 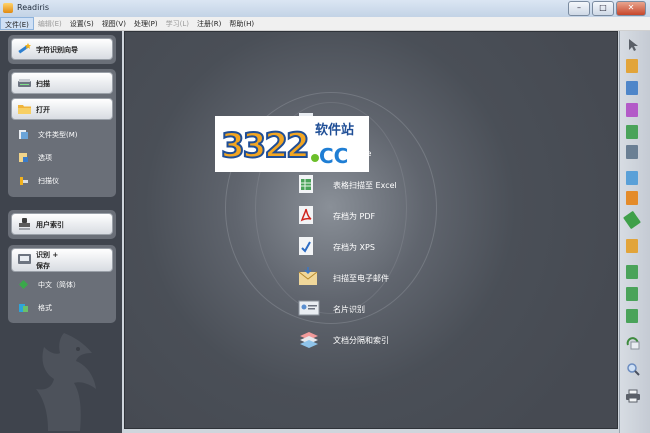 I want to click on input-panel: 扫描 打开 文件类型(M) 选项 扫描仪, so click(x=62, y=133).